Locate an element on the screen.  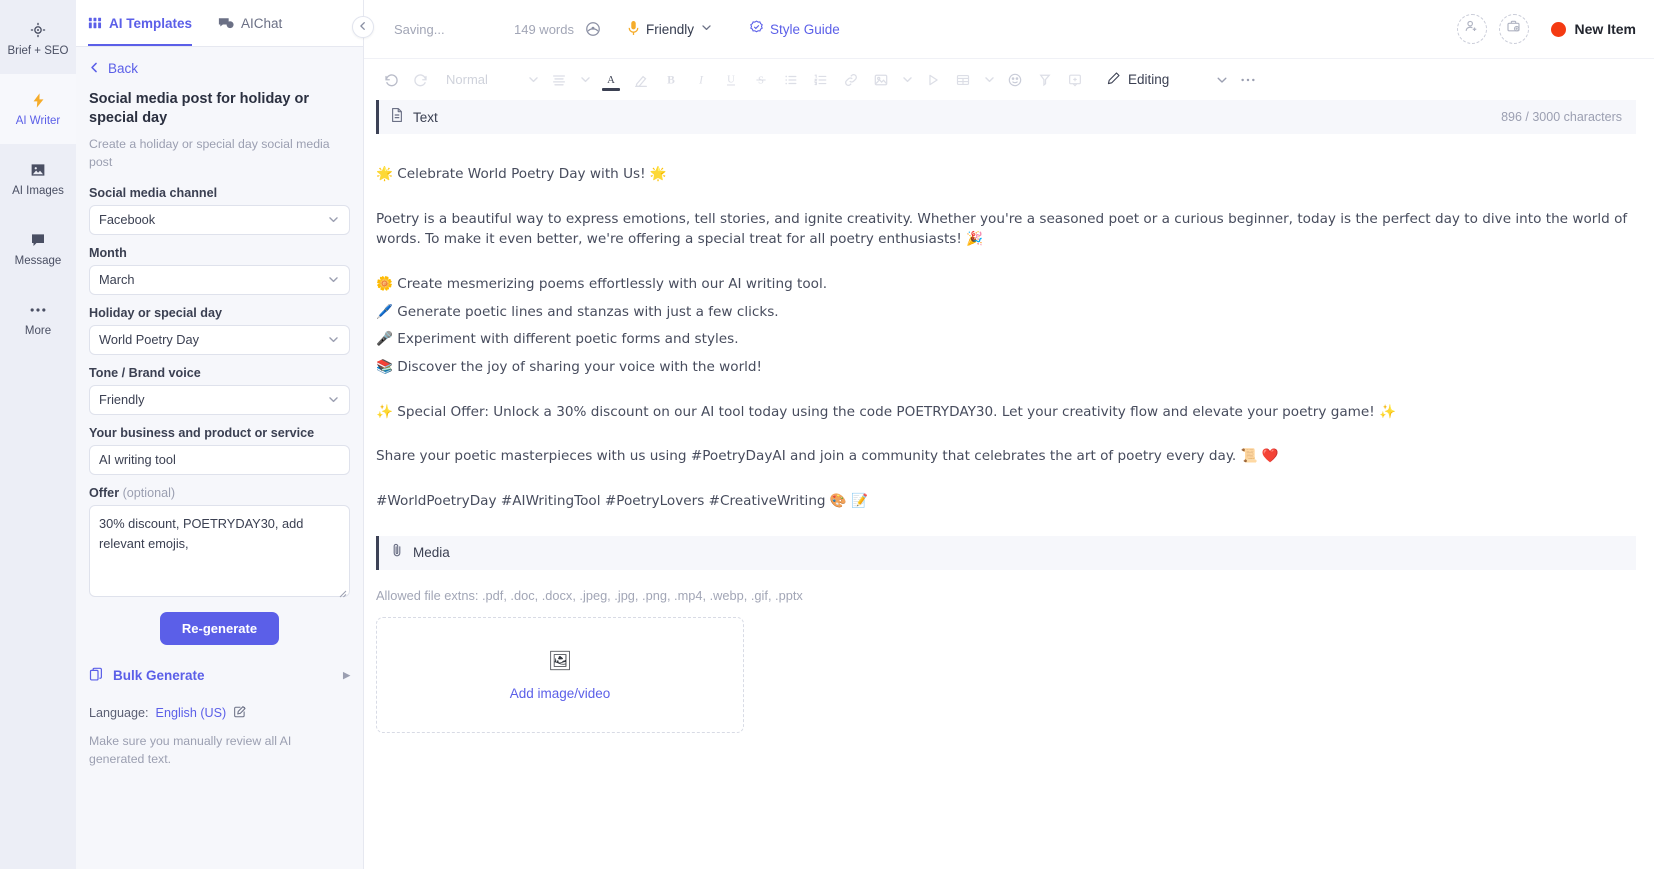
italic-icon: I is located at coordinates (701, 80).